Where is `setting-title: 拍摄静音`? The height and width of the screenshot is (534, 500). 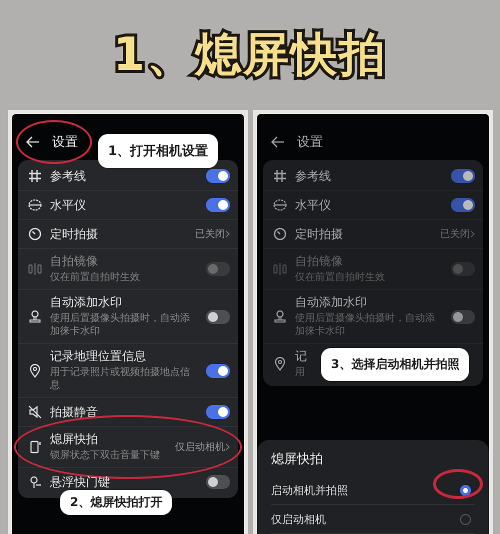
setting-title: 拍摄静音 is located at coordinates (74, 412).